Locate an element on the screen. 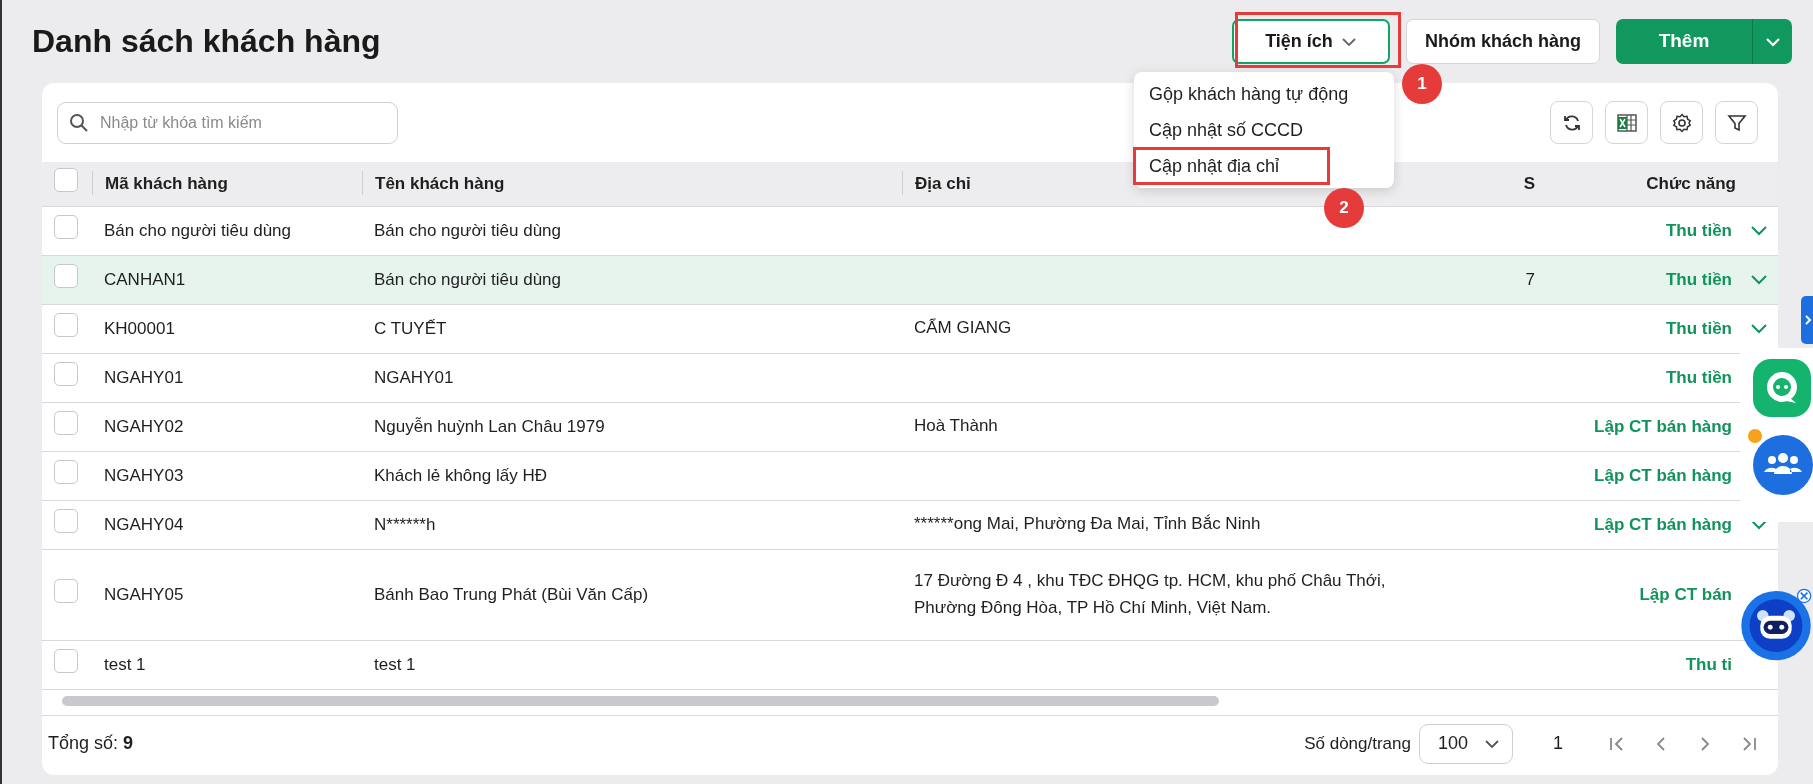 Image resolution: width=1813 pixels, height=784 pixels. page-size-label: Số dòng/trang is located at coordinates (1357, 743).